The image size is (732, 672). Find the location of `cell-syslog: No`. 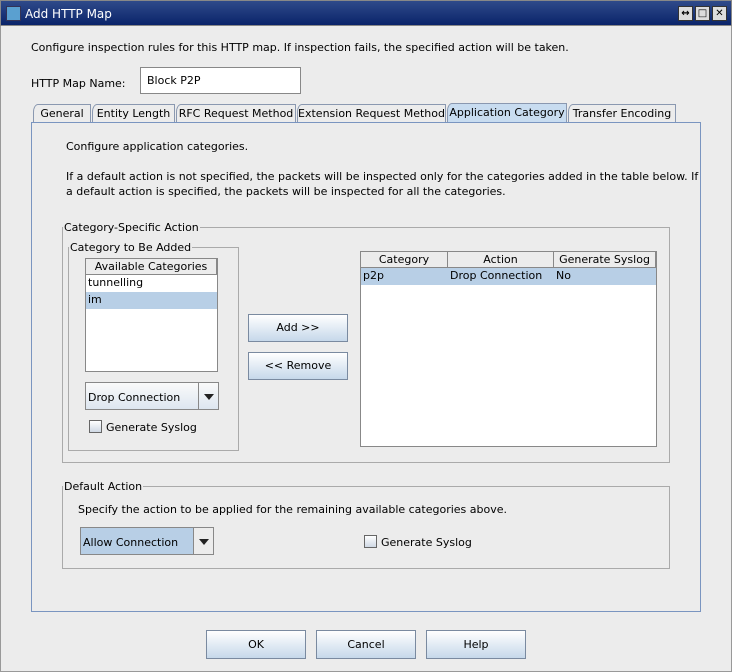

cell-syslog: No is located at coordinates (563, 275).